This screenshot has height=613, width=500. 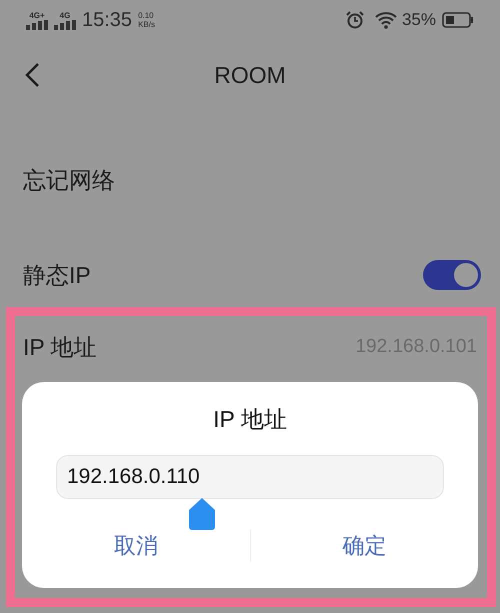 What do you see at coordinates (69, 180) in the screenshot?
I see `setting-label: 忘记网络` at bounding box center [69, 180].